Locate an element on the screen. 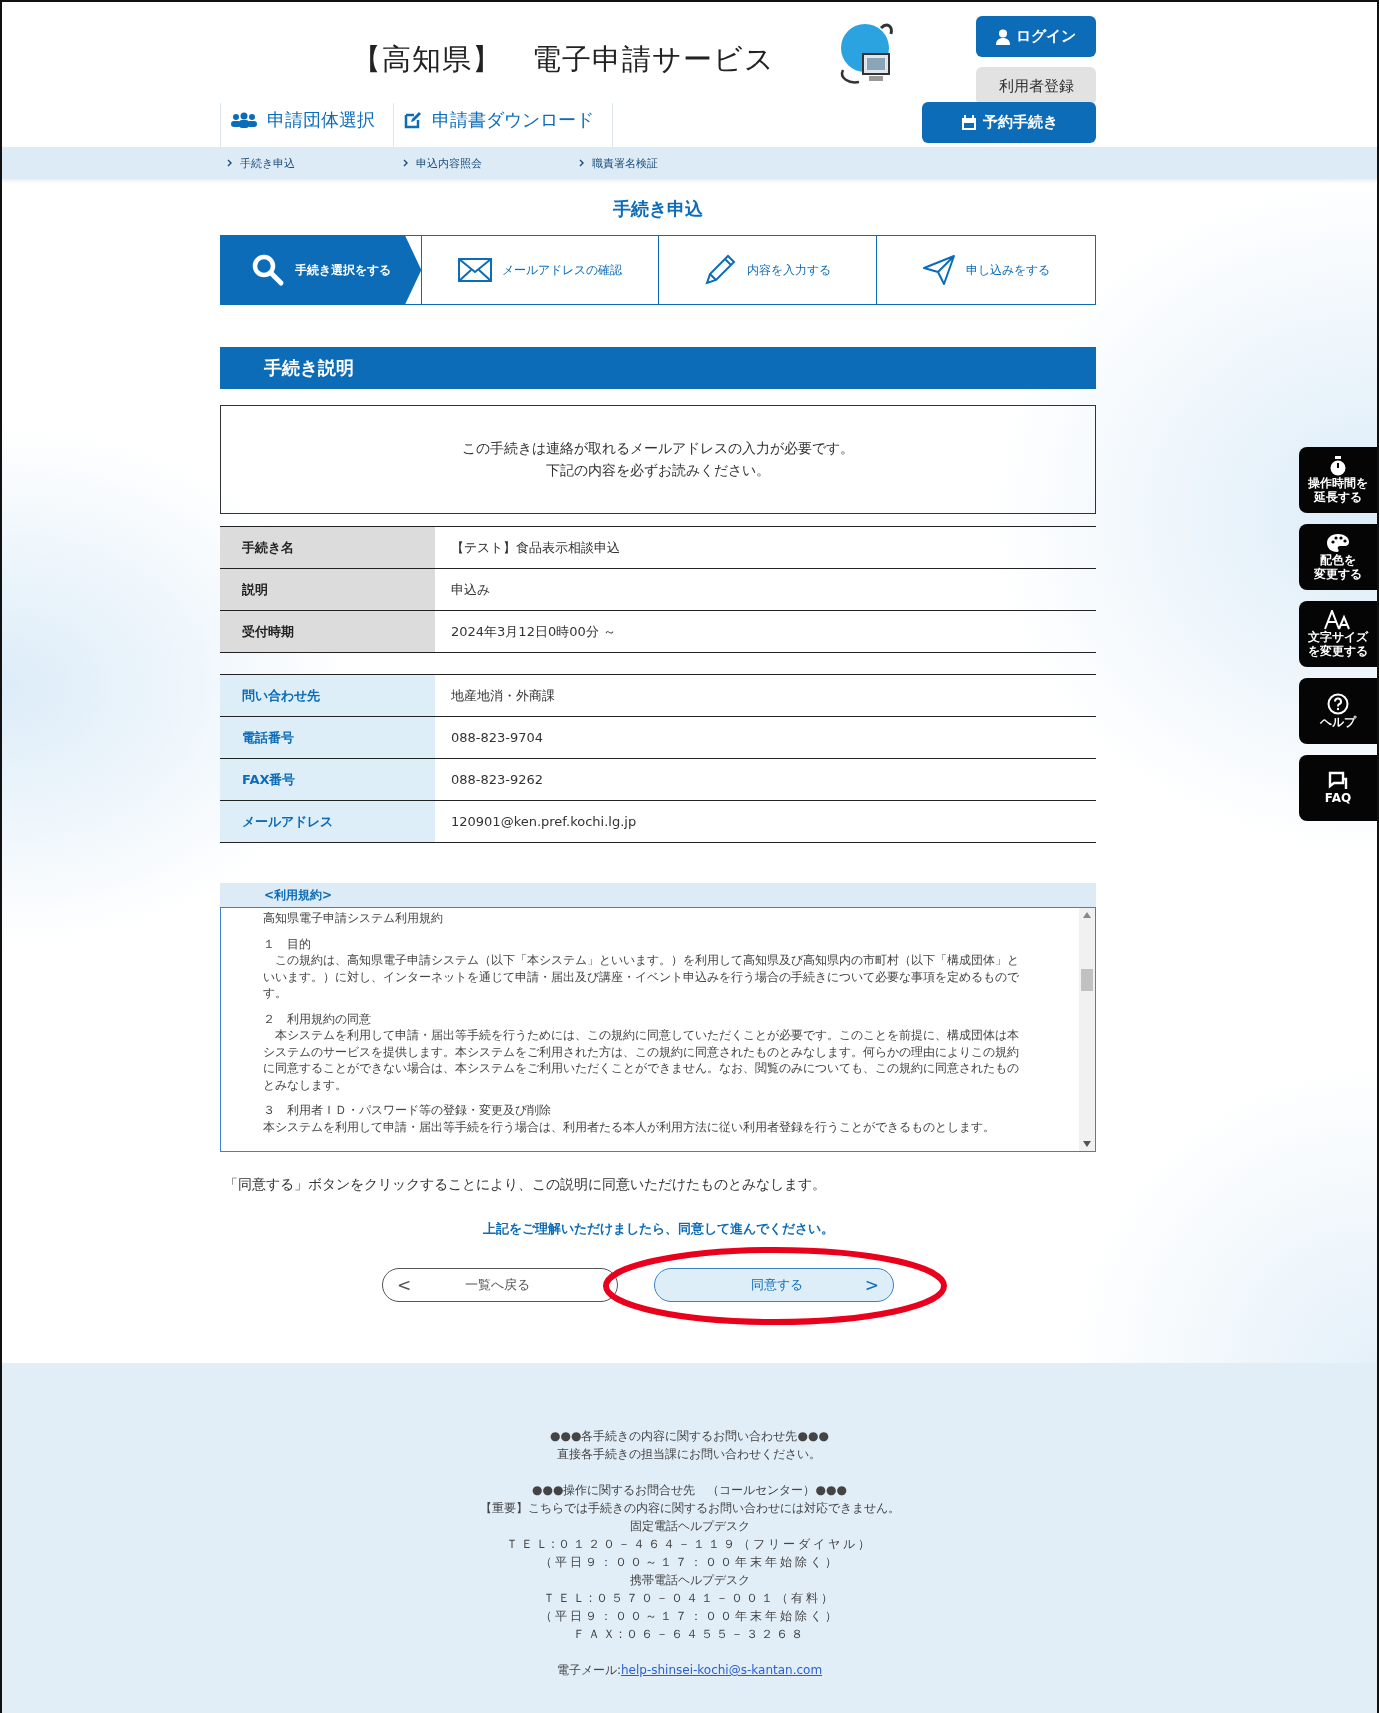  scrollbar is located at coordinates (1087, 1029).